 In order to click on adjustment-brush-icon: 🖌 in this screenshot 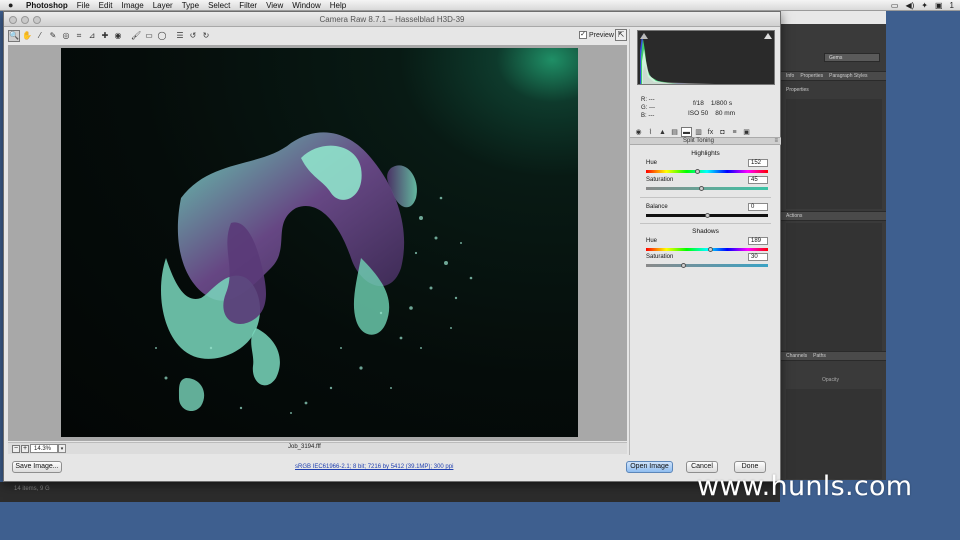, I will do `click(136, 36)`.